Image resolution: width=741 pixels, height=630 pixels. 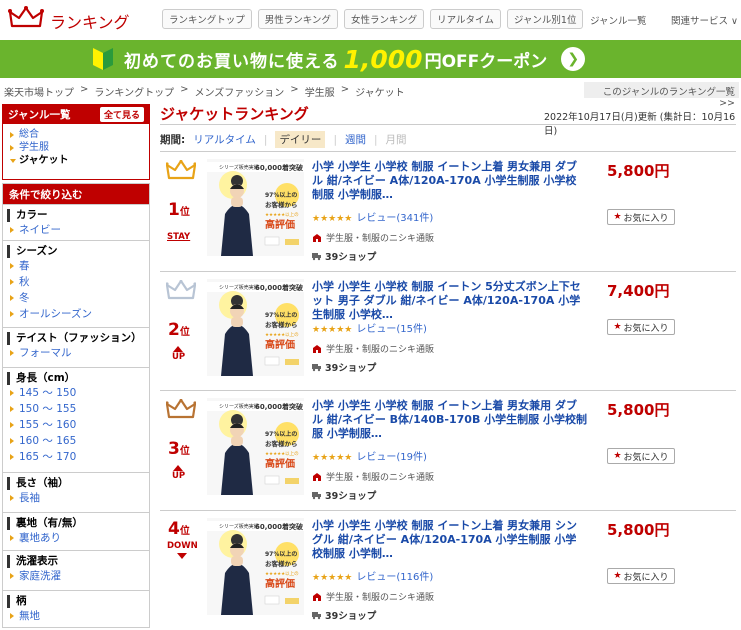 What do you see at coordinates (134, 91) in the screenshot?
I see `breadcrumb-ranking-top: ランキングトップ` at bounding box center [134, 91].